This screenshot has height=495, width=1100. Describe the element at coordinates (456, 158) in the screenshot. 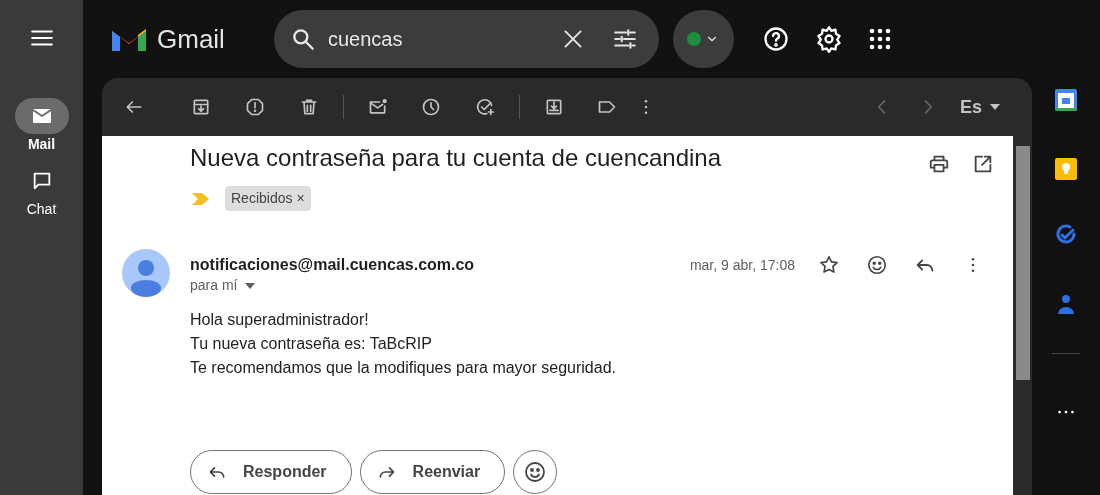

I see `email-subject: Nueva contraseña para tu cuenta de cuencandina` at that location.